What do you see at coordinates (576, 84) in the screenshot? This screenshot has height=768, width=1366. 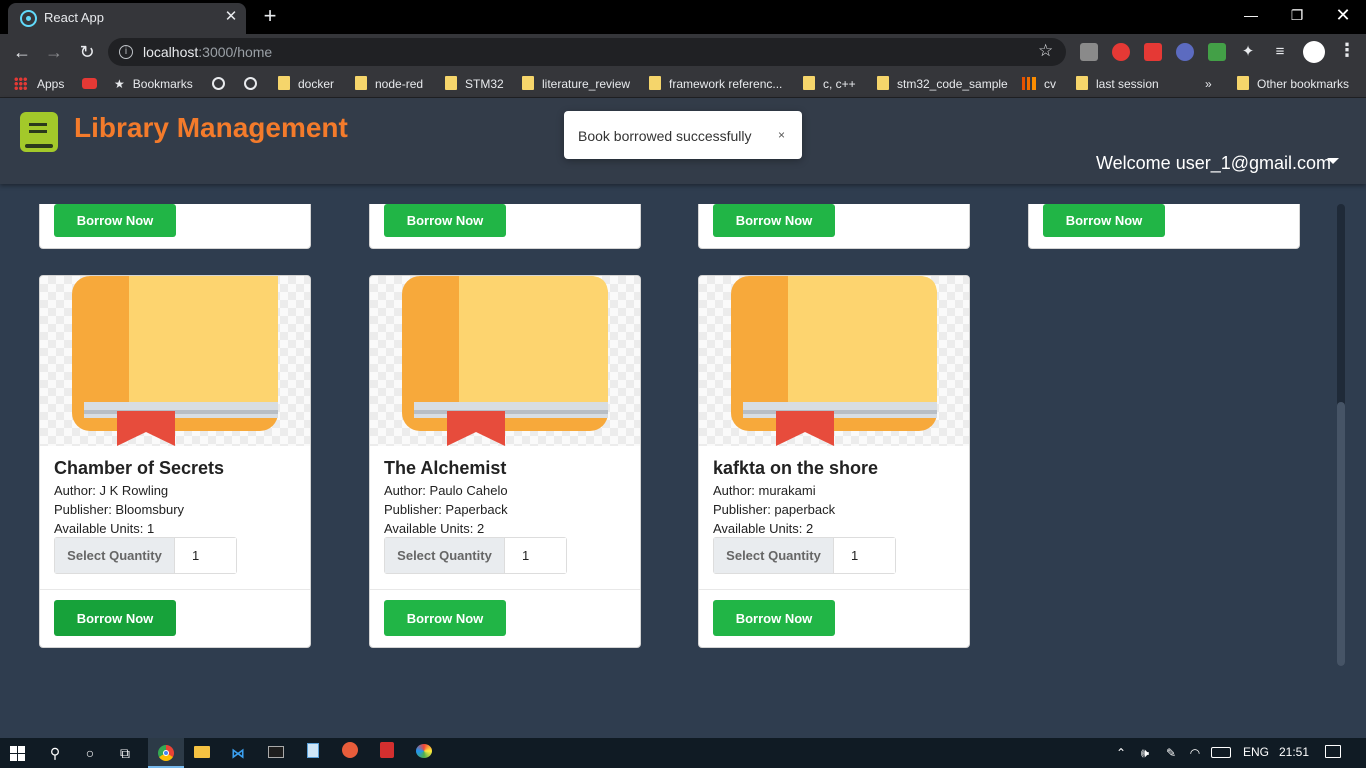 I see `bookmark-literature-review: literature_review` at bounding box center [576, 84].